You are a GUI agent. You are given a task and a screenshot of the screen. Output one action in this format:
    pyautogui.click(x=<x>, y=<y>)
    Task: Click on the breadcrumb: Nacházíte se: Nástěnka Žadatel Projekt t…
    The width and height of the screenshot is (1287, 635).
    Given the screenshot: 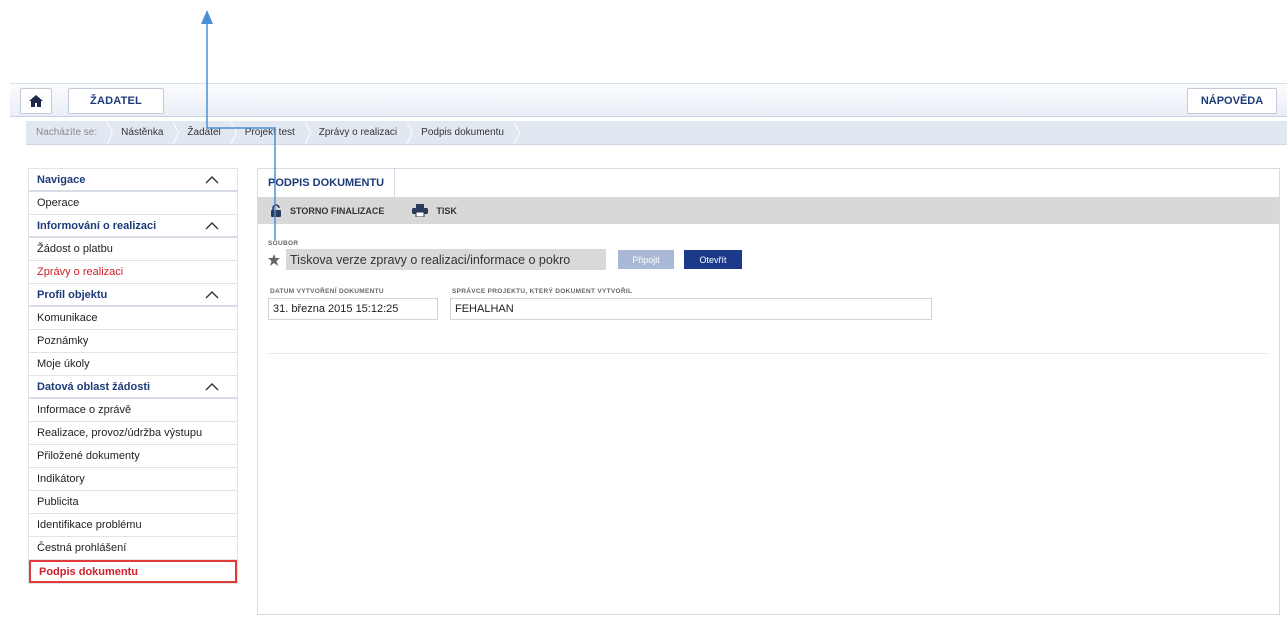 What is the action you would take?
    pyautogui.click(x=656, y=133)
    